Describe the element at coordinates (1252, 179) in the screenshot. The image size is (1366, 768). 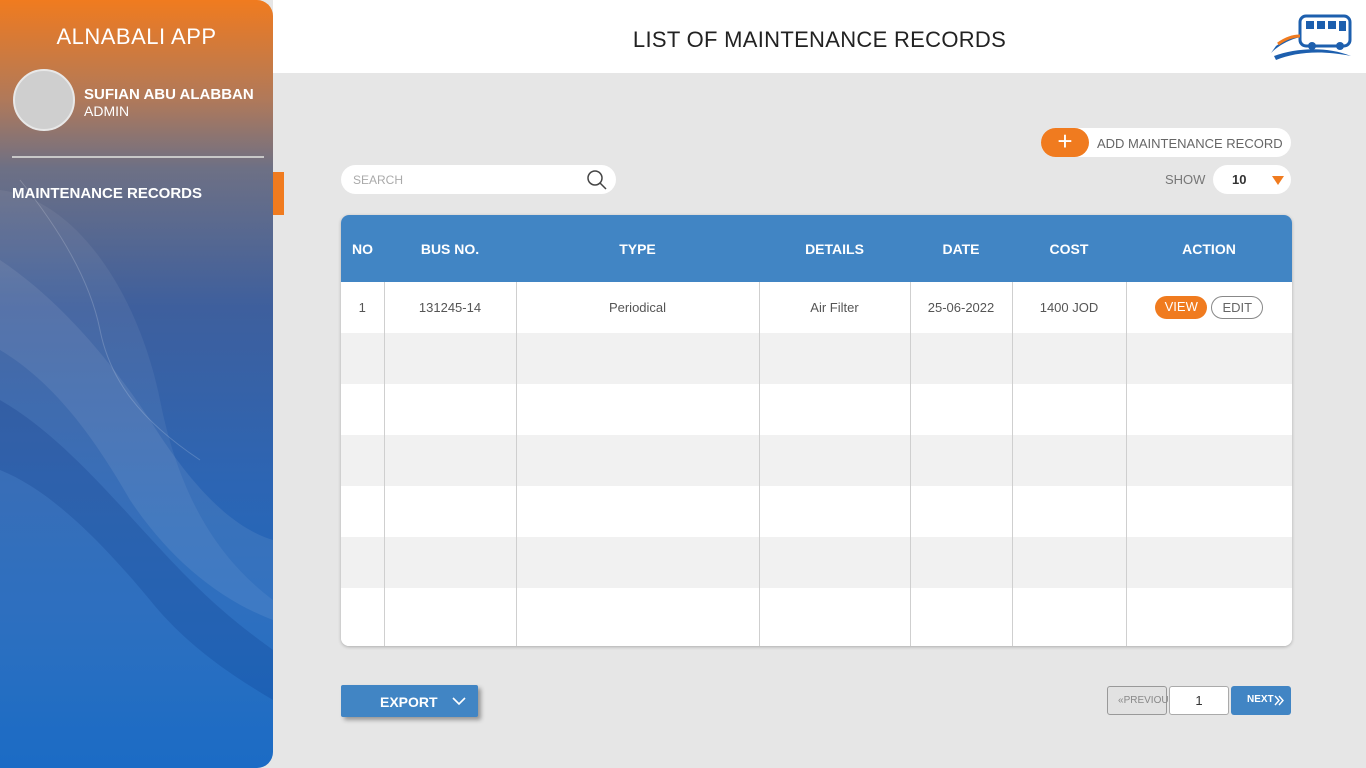
I see `page-size-select: 10` at that location.